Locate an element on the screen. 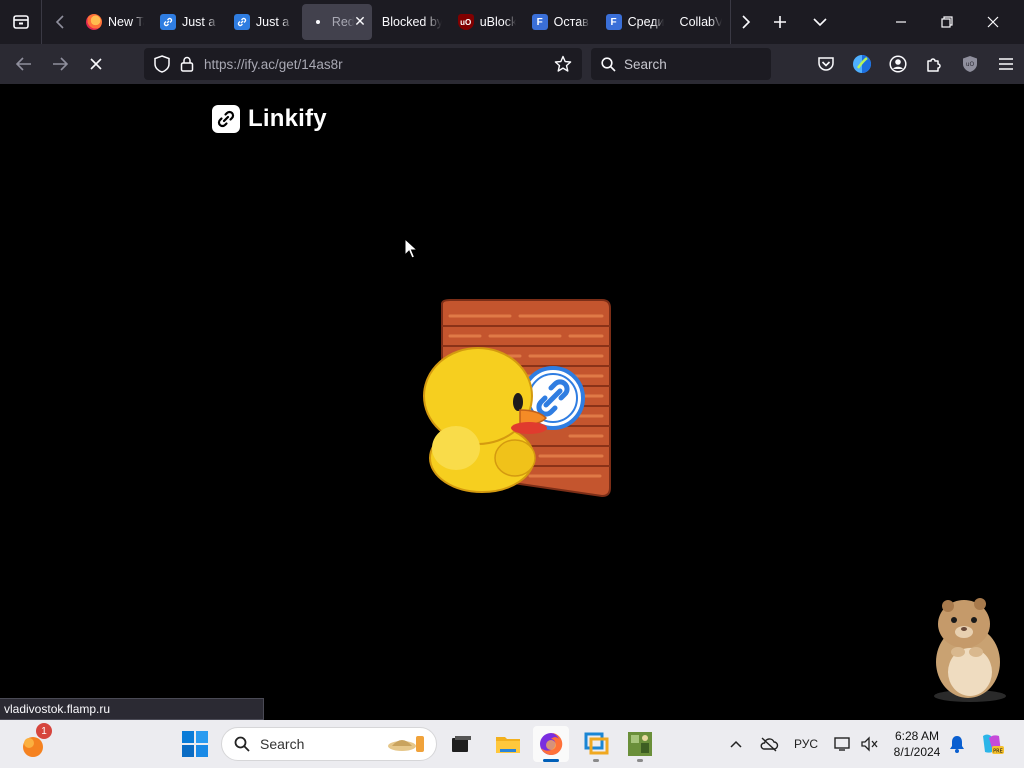 This screenshot has height=768, width=1024. tab-blocked: Blocked by is located at coordinates (412, 22).